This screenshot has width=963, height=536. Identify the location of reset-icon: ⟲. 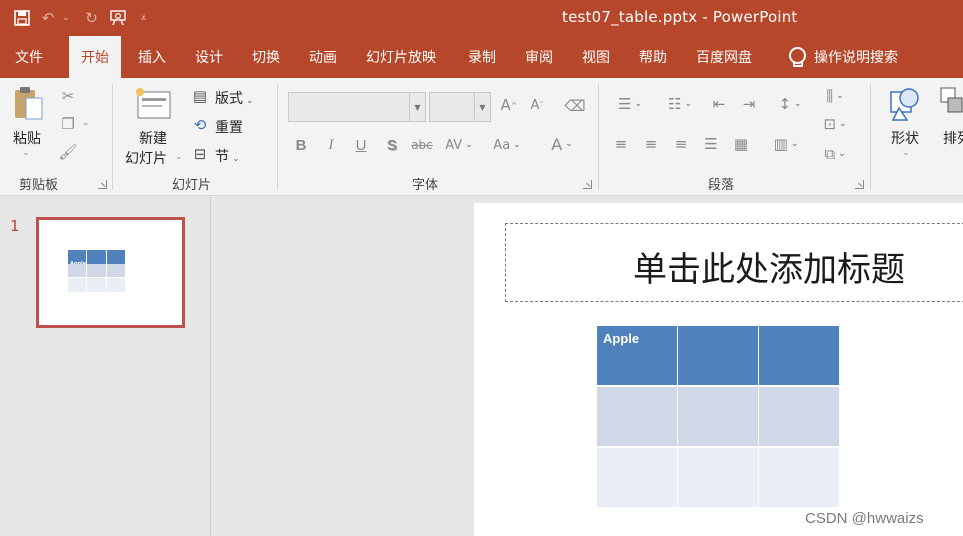
(200, 125).